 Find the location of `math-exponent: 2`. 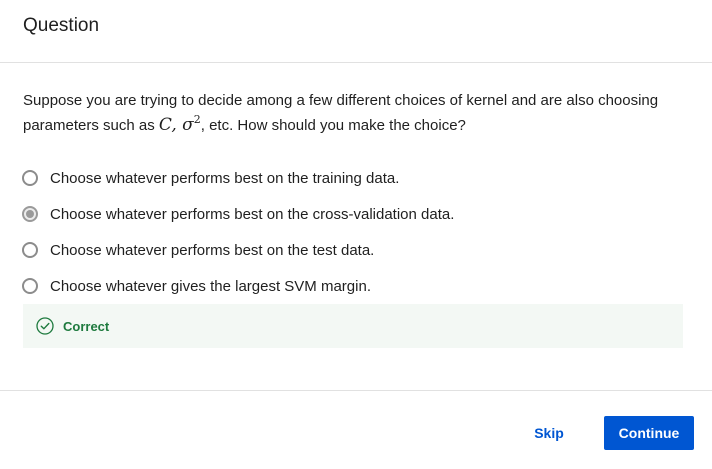

math-exponent: 2 is located at coordinates (197, 119).